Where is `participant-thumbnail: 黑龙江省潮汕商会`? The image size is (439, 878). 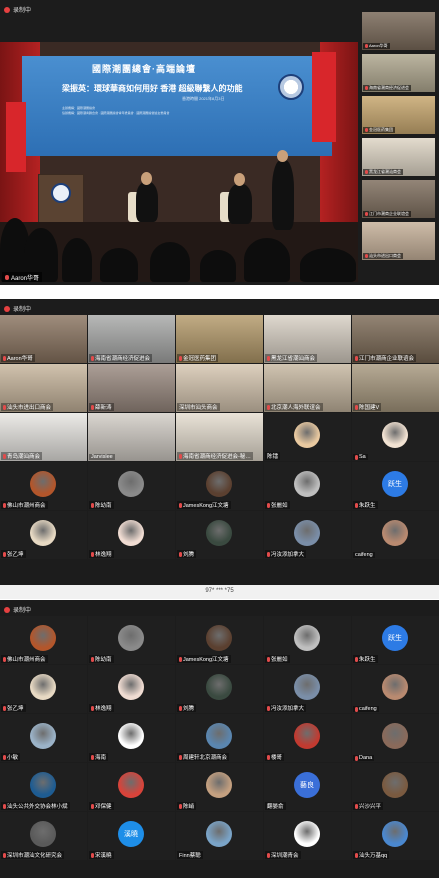 participant-thumbnail: 黑龙江省潮汕商会 is located at coordinates (398, 157).